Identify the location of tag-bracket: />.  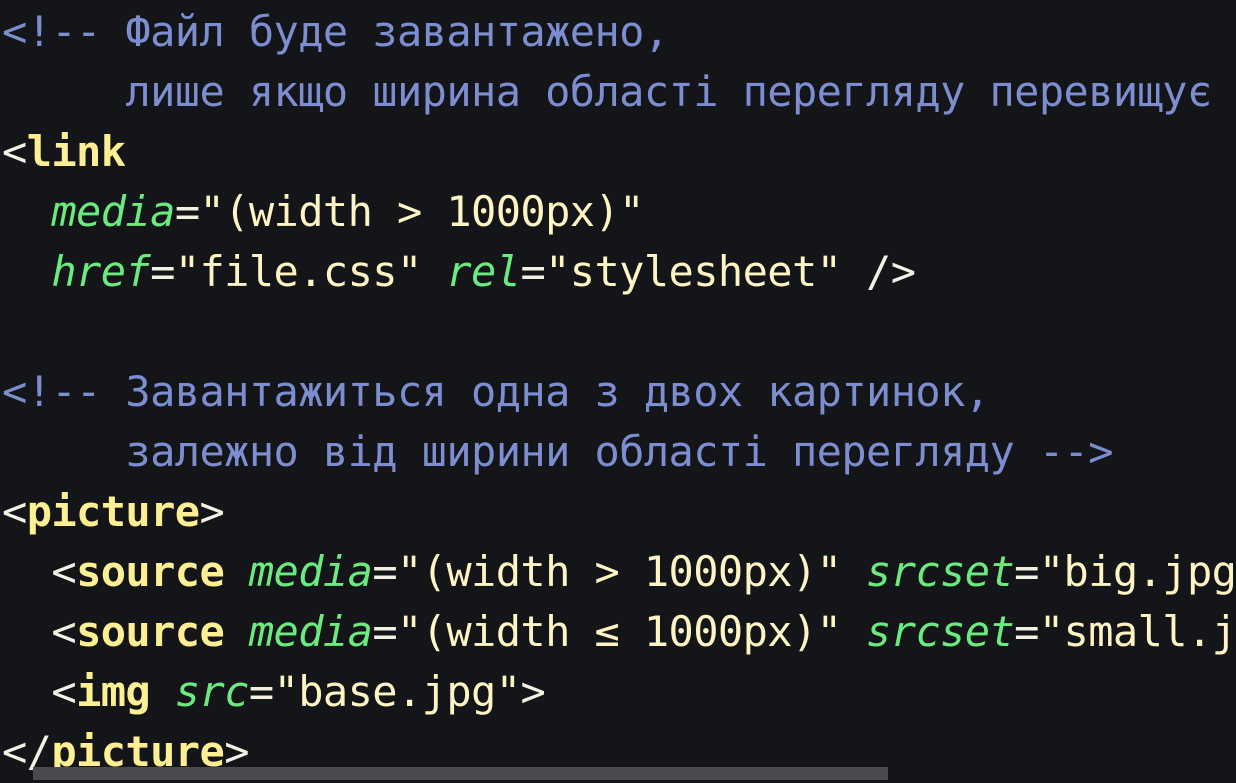
(878, 271).